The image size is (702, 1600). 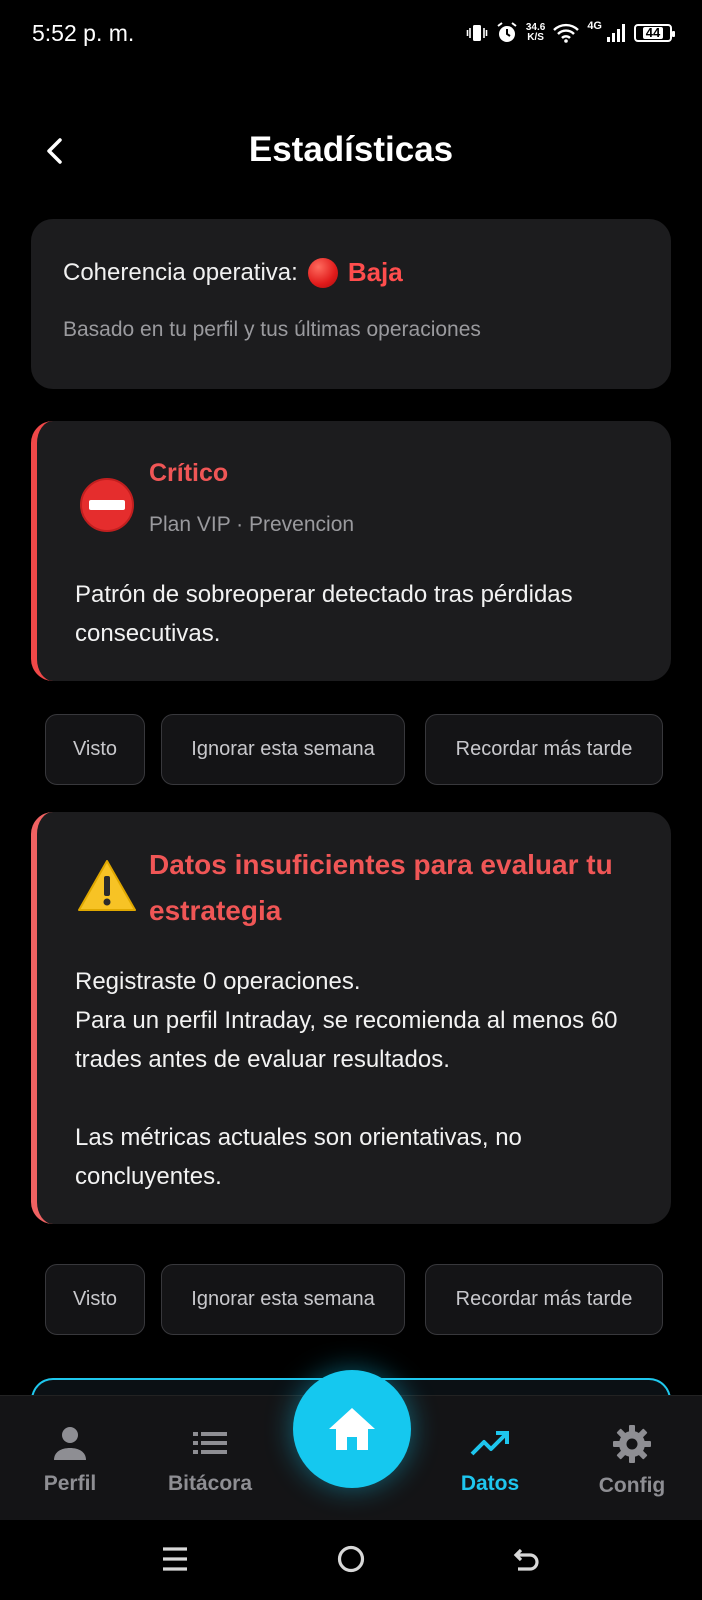 What do you see at coordinates (351, 36) in the screenshot?
I see `status-bar: 5:52 p. m. 34.6 K/S 4G 44` at bounding box center [351, 36].